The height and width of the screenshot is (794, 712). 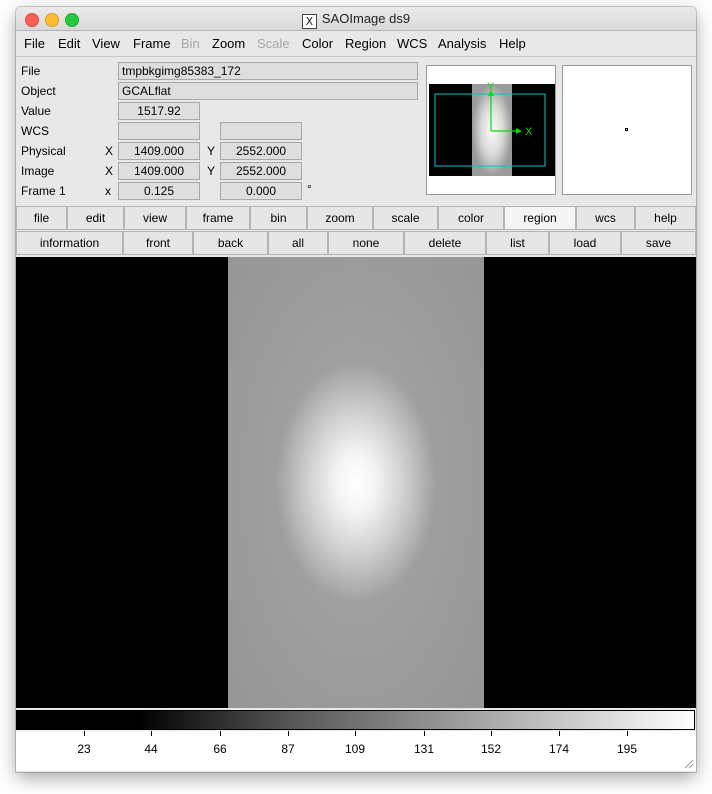 I want to click on button-scale: scale, so click(x=405, y=218).